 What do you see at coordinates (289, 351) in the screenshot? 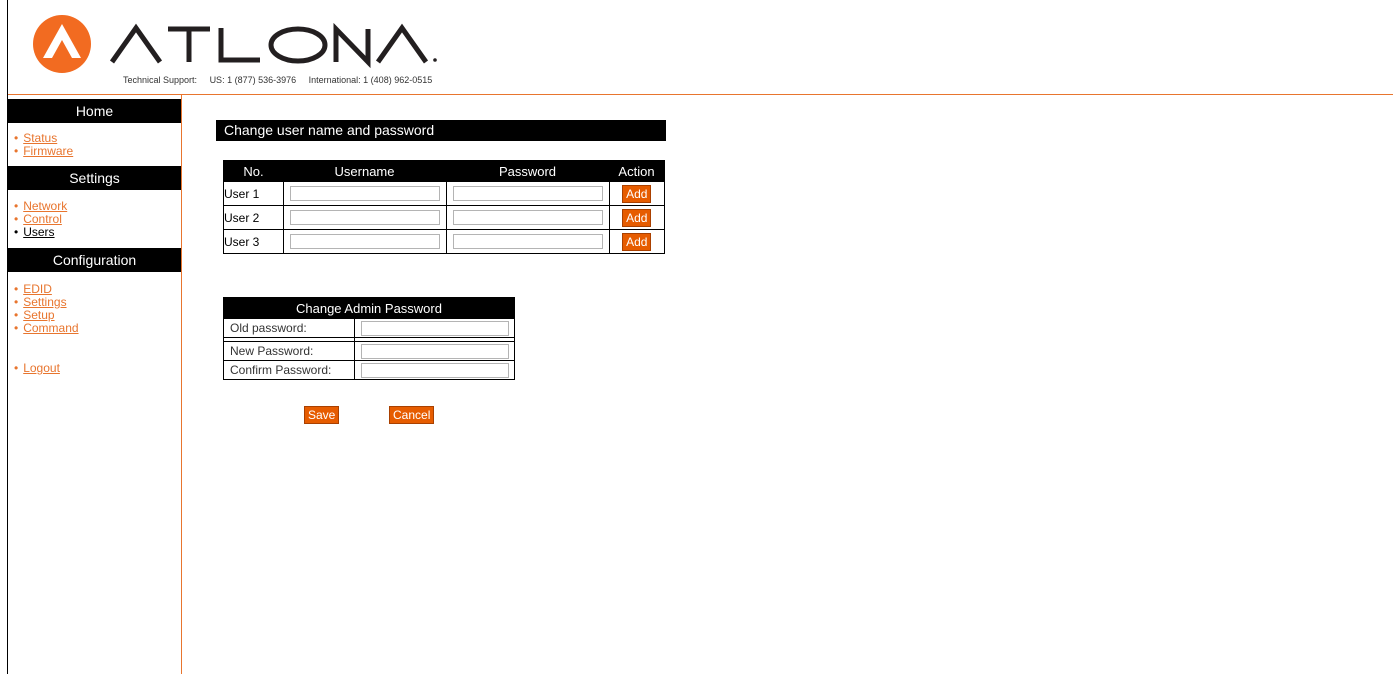
I see `new-password-label: New Password:` at bounding box center [289, 351].